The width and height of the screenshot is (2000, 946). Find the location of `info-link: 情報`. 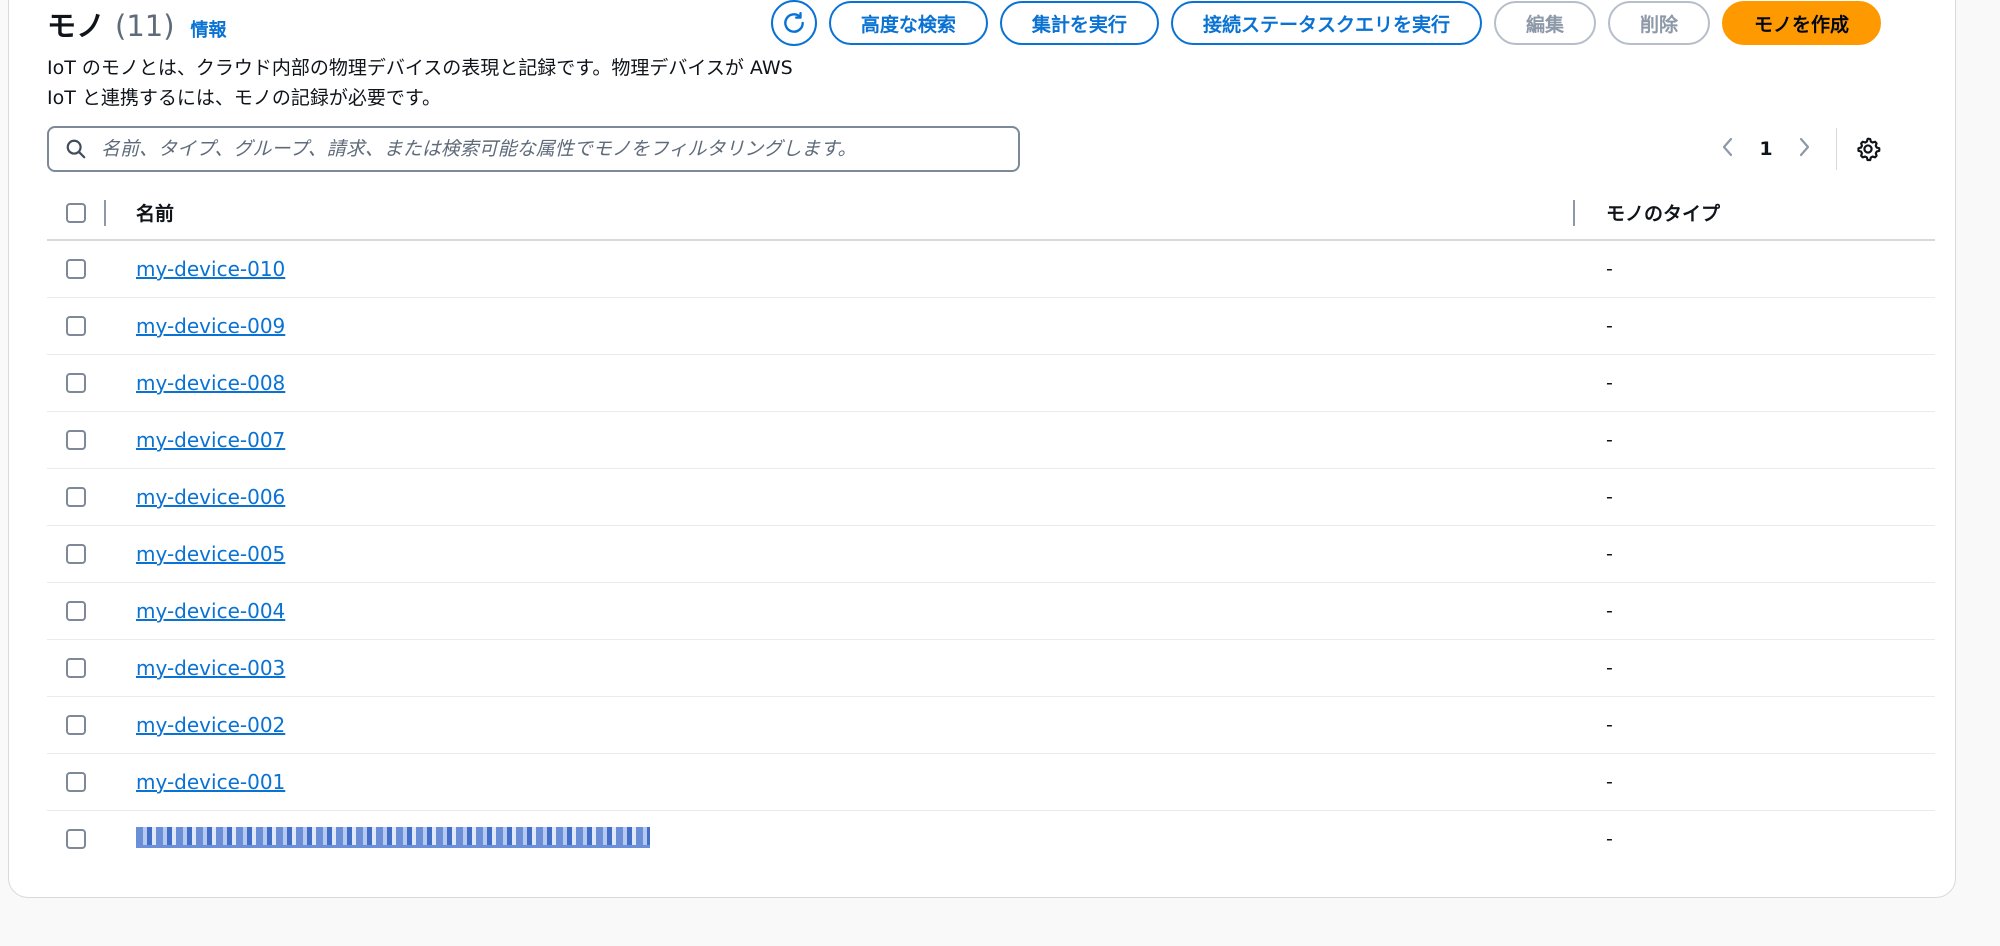

info-link: 情報 is located at coordinates (209, 29).